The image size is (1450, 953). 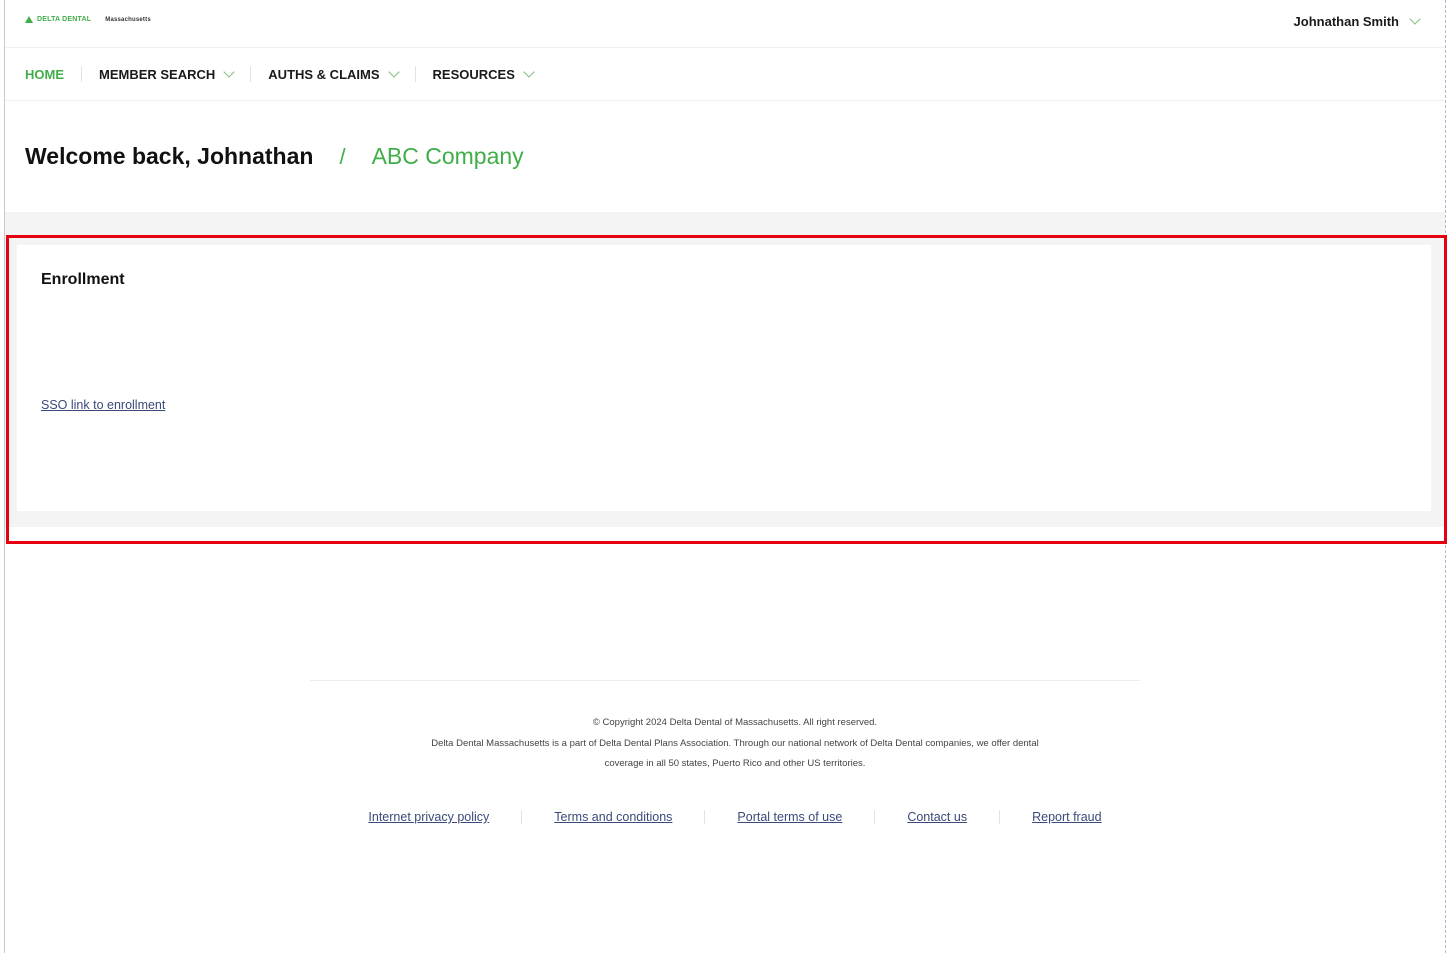 I want to click on nav-item-member-search: MEMBER SEARCH, so click(x=166, y=74).